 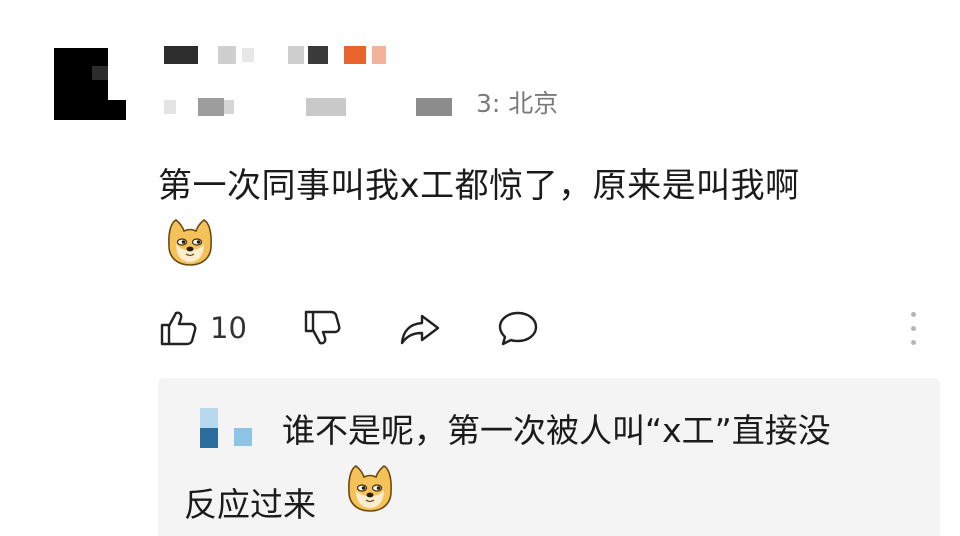 What do you see at coordinates (178, 328) in the screenshot?
I see `thumbs-up-icon` at bounding box center [178, 328].